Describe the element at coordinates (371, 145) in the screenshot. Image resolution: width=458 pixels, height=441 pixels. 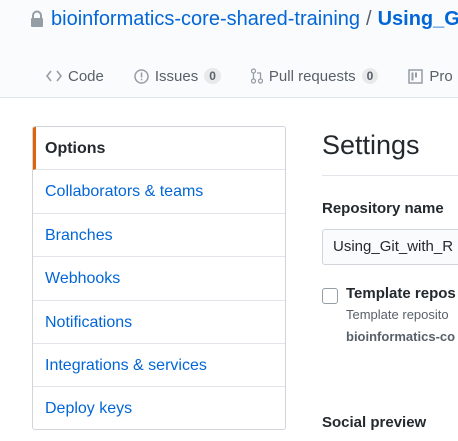
I see `settings-heading: Settings` at that location.